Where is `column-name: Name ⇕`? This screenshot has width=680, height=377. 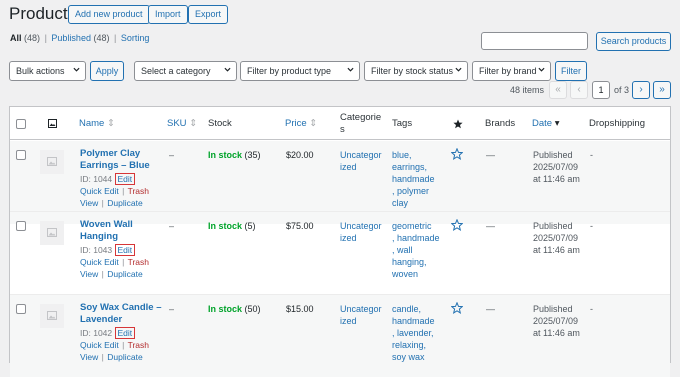 column-name: Name ⇕ is located at coordinates (97, 123).